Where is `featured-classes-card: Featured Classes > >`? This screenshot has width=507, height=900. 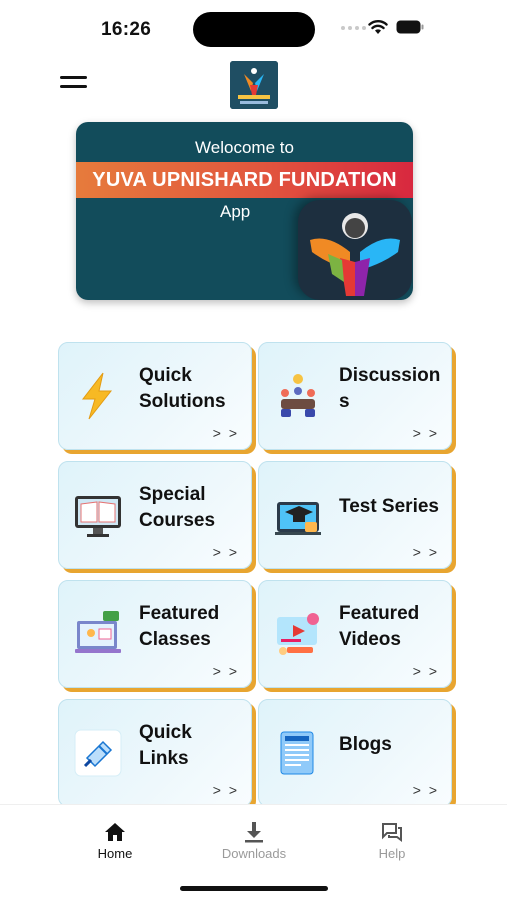
featured-classes-card: Featured Classes > > is located at coordinates (155, 634).